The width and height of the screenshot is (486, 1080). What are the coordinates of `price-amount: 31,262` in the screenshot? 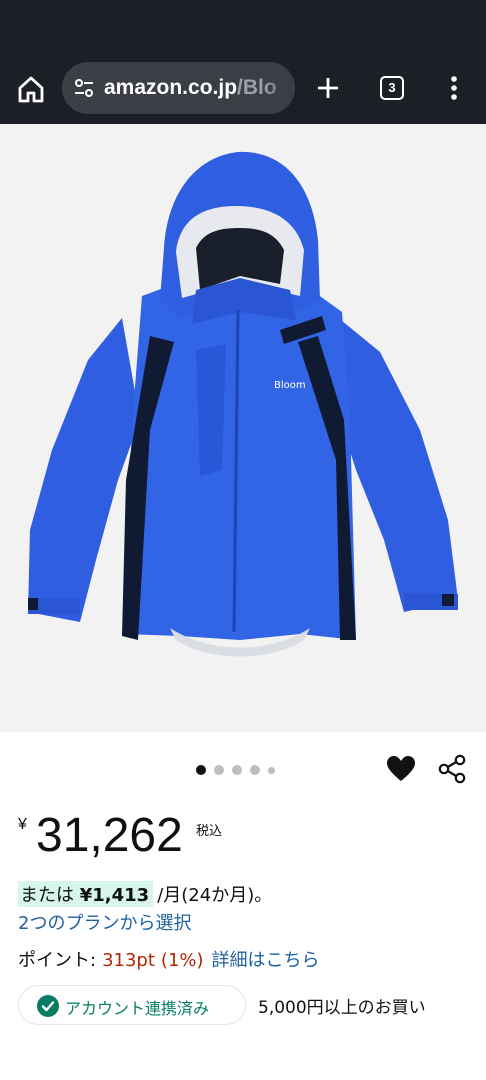 It's located at (109, 835).